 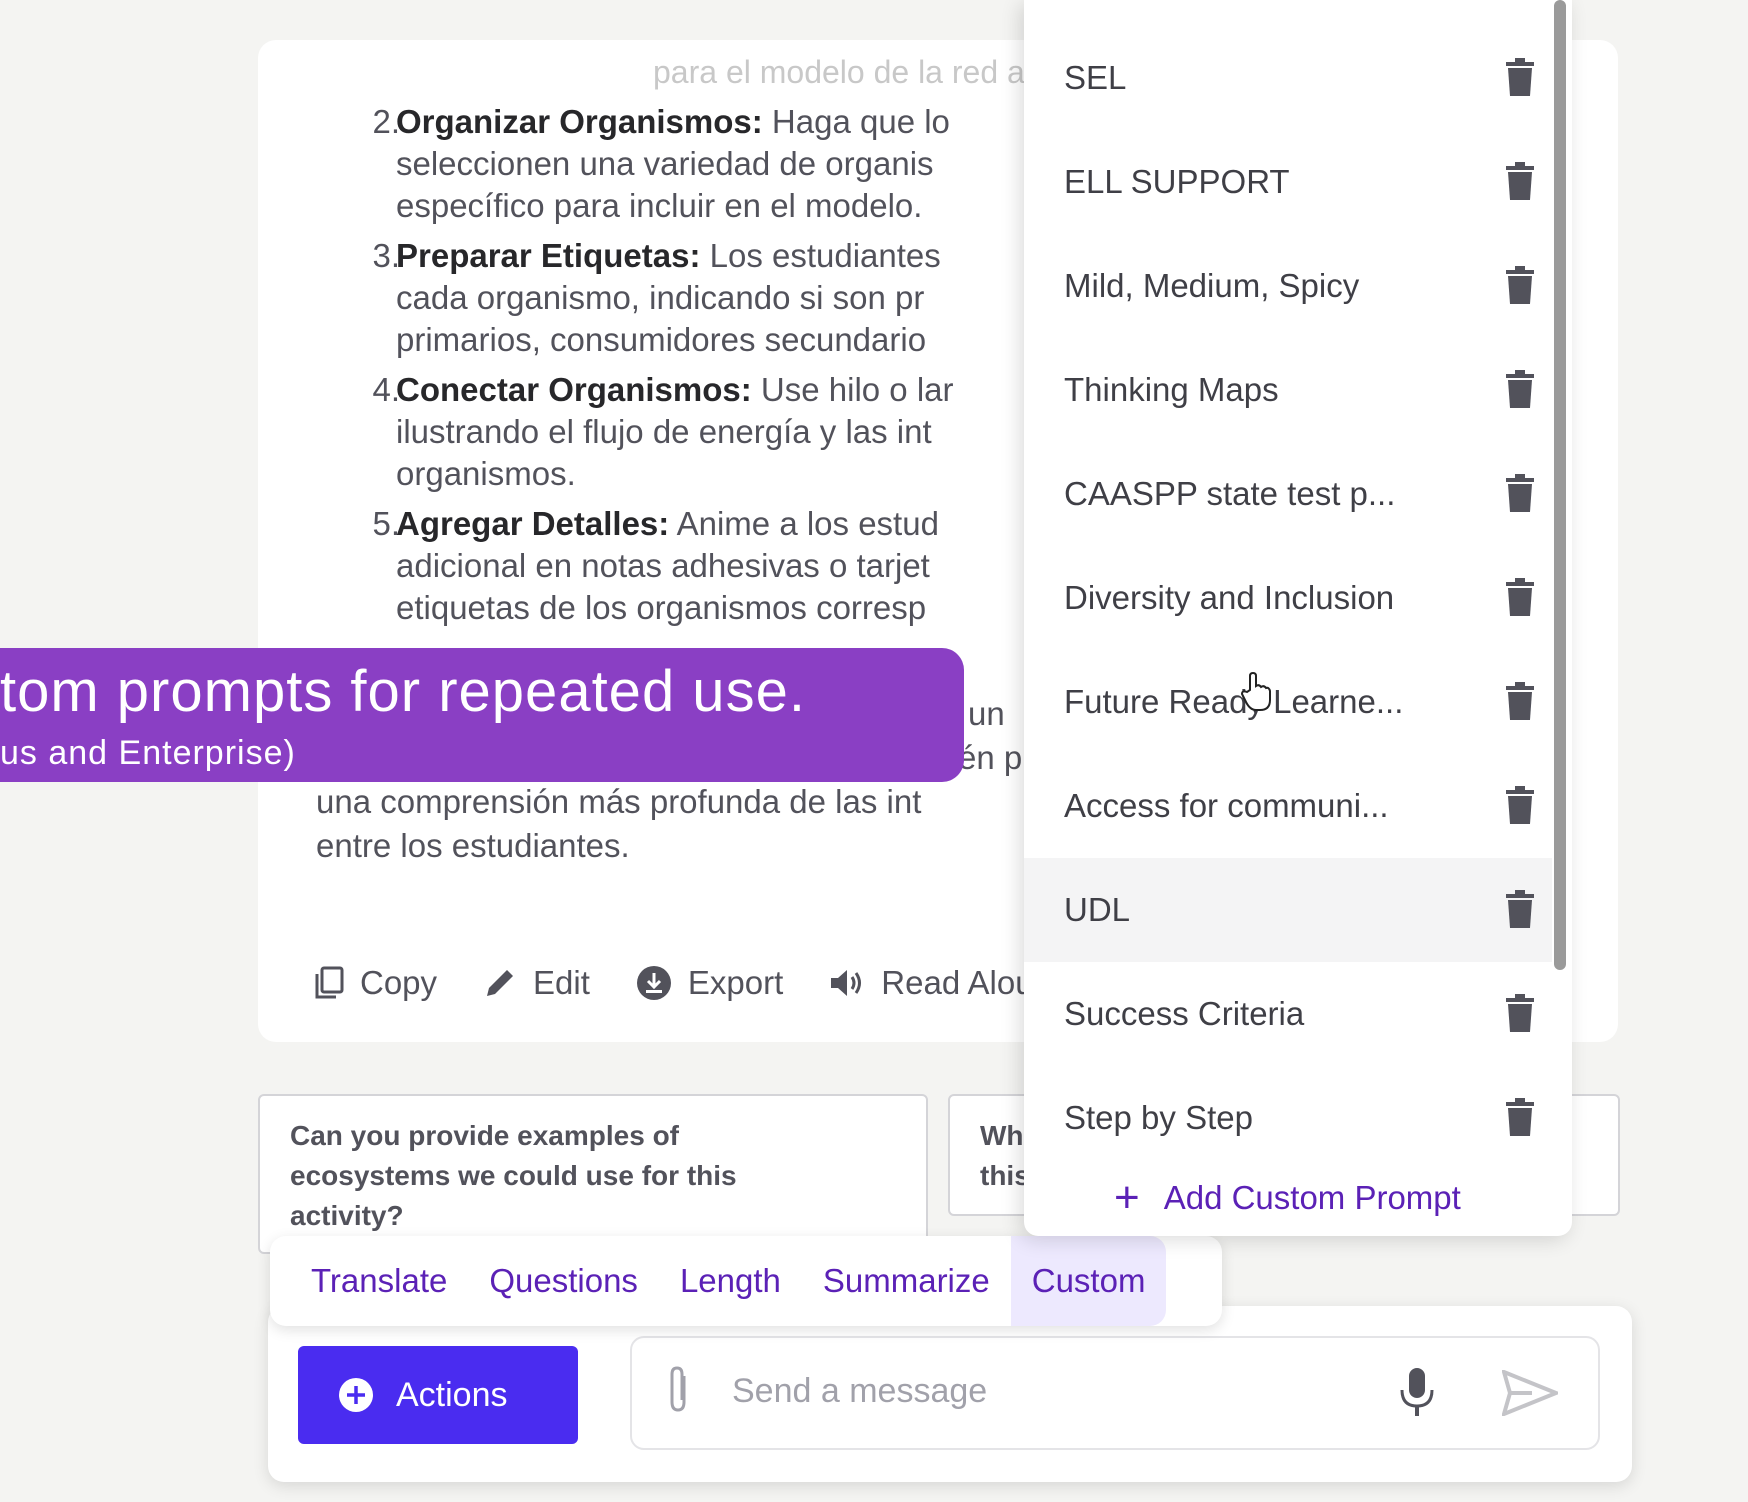 What do you see at coordinates (386, 389) in the screenshot?
I see `step-number: 4.` at bounding box center [386, 389].